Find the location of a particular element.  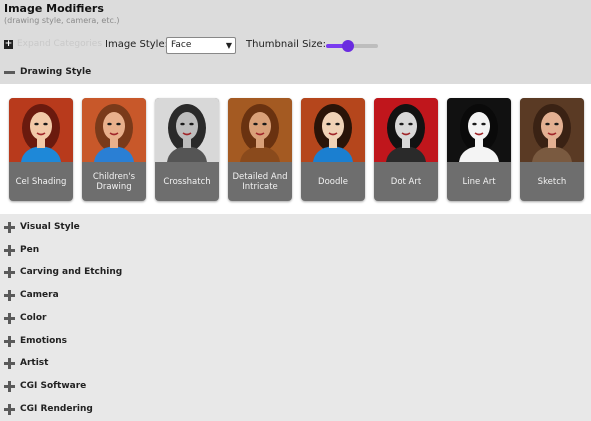

category-visual-style: Visual Style is located at coordinates (295, 228).